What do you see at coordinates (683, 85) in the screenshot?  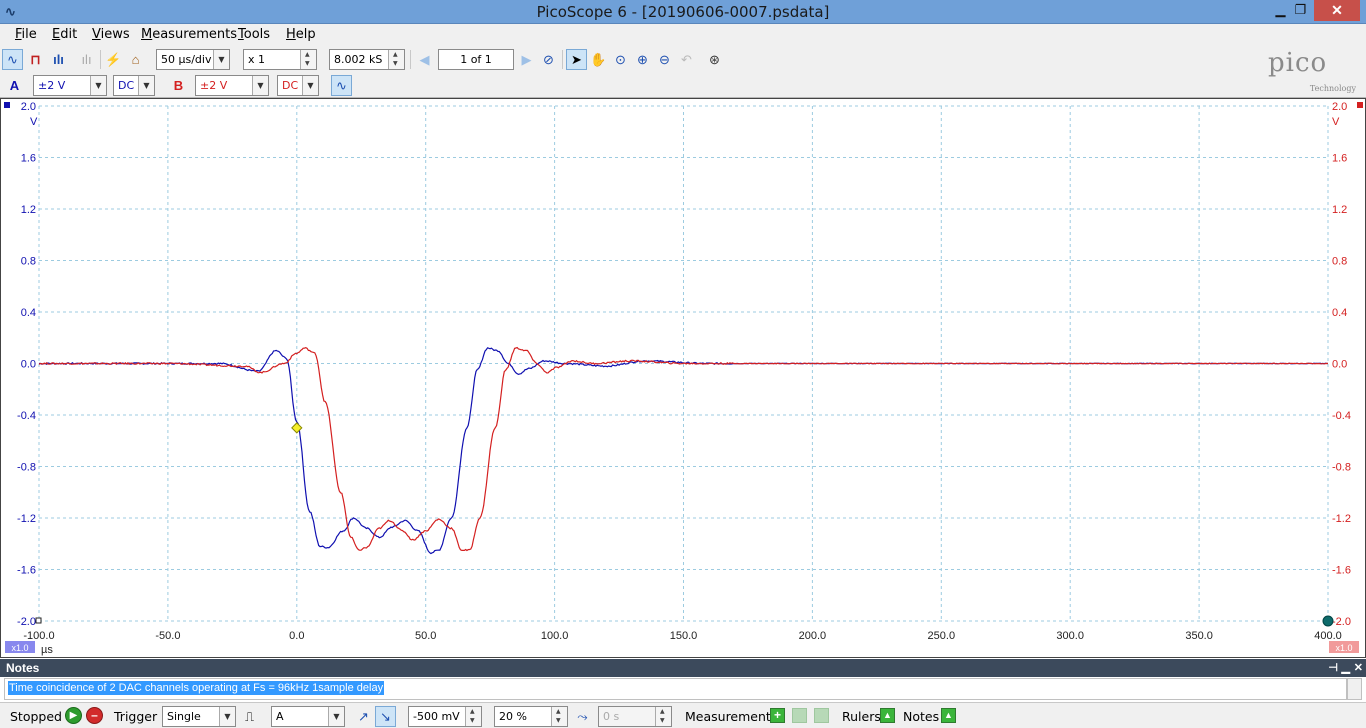 I see `channel-toolbar: A ±2 V ▼ DC ▼ B ±2 V ▼ DC ▼ ∿` at bounding box center [683, 85].